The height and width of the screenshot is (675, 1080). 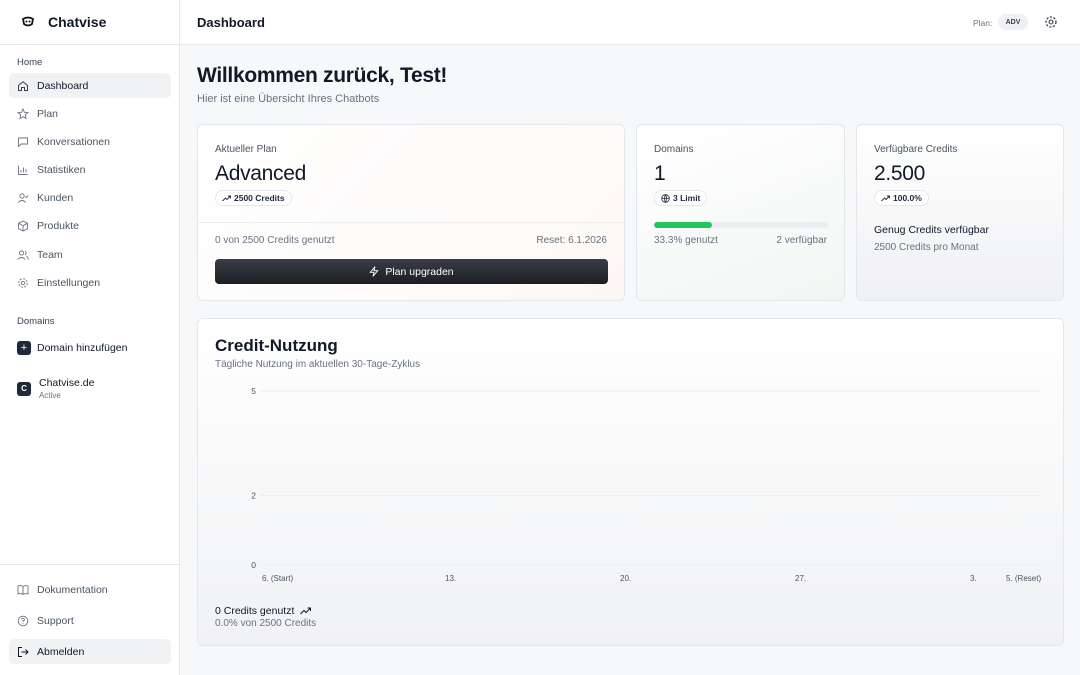 I want to click on plus-icon: +, so click(x=24, y=348).